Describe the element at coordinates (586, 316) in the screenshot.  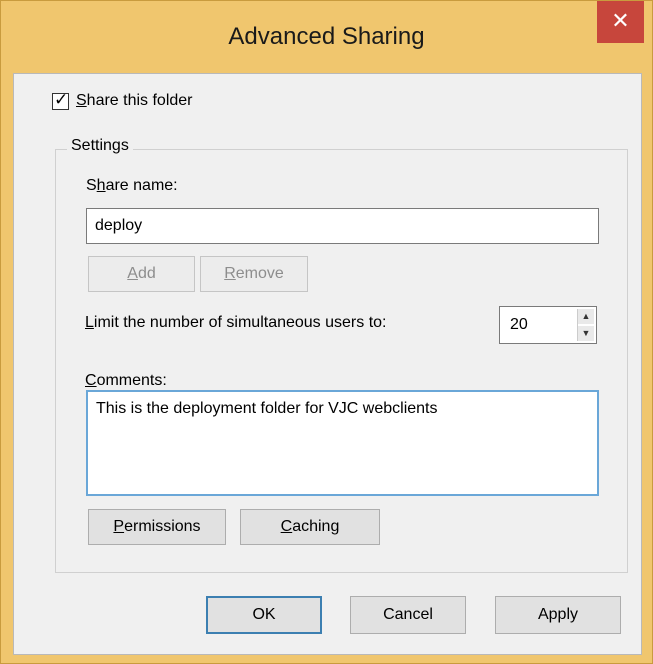
I see `spin-up-icon: ▲` at that location.